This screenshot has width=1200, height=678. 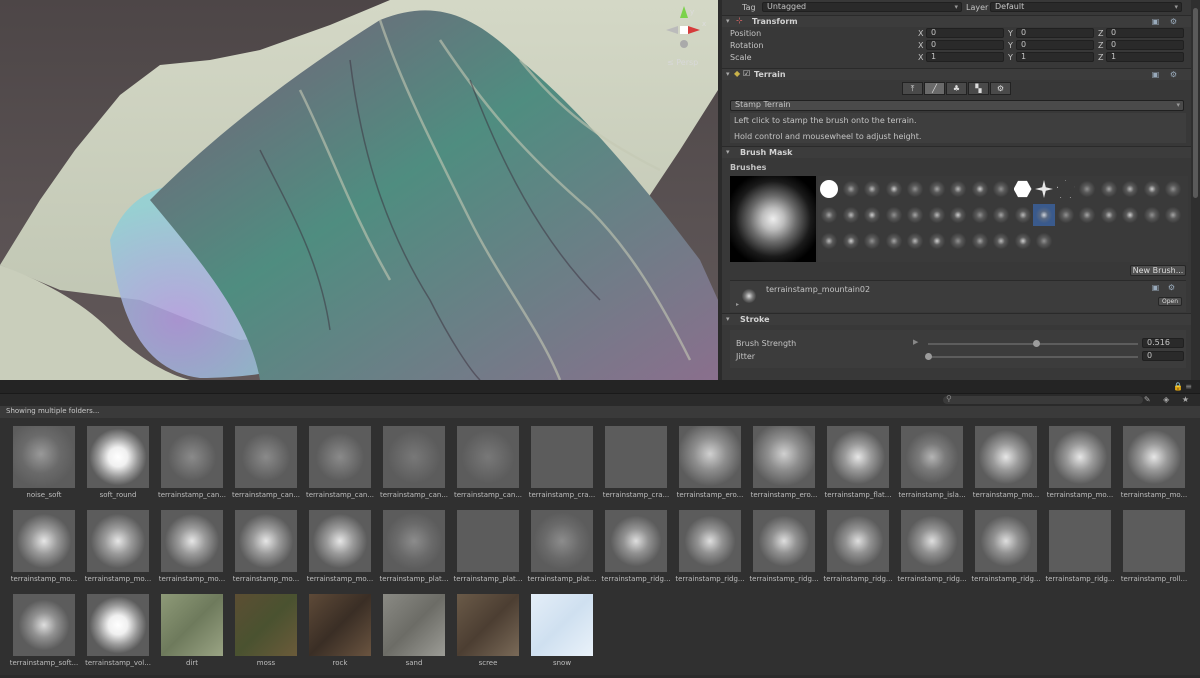 I want to click on brush-grid, so click(x=1003, y=219).